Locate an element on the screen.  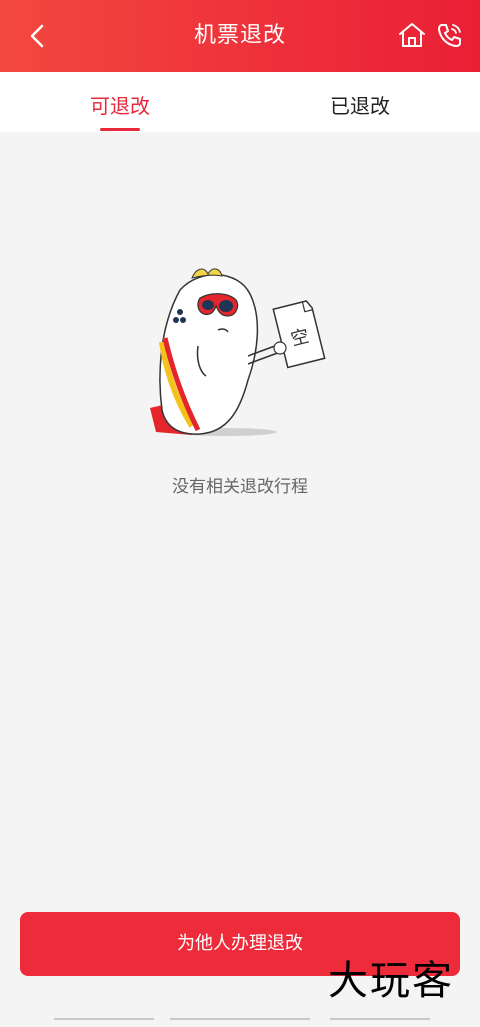
phone-icon is located at coordinates (449, 35).